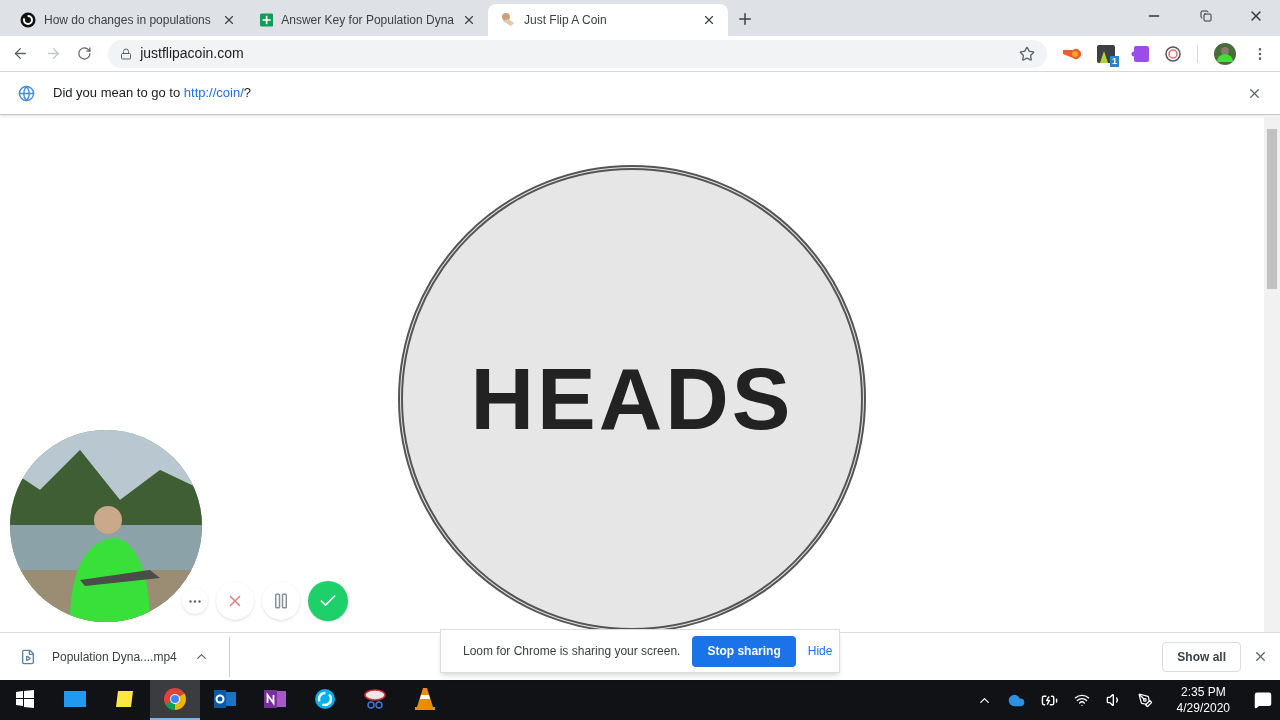 The height and width of the screenshot is (720, 1280). What do you see at coordinates (744, 651) in the screenshot?
I see `stop-sharing-button: Stop sharing` at bounding box center [744, 651].